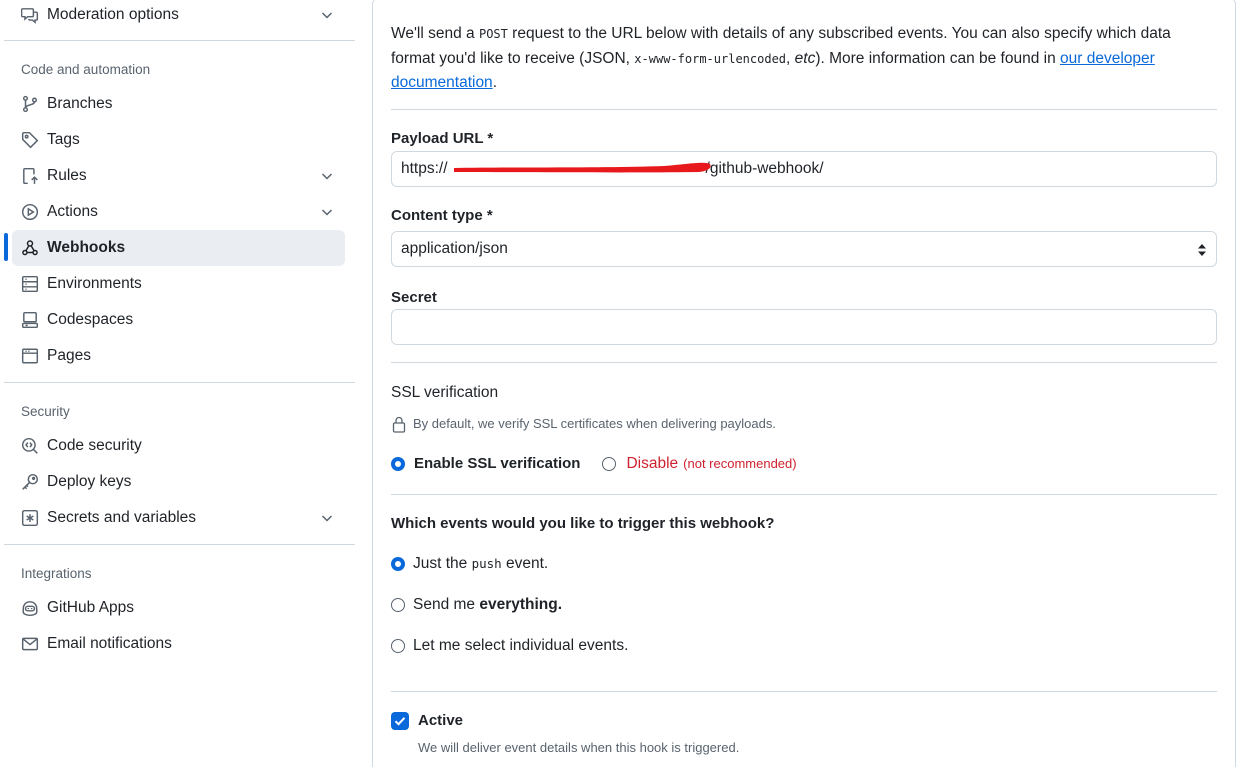 This screenshot has width=1237, height=767. What do you see at coordinates (86, 247) in the screenshot?
I see `sidebar-item-label: Webhooks` at bounding box center [86, 247].